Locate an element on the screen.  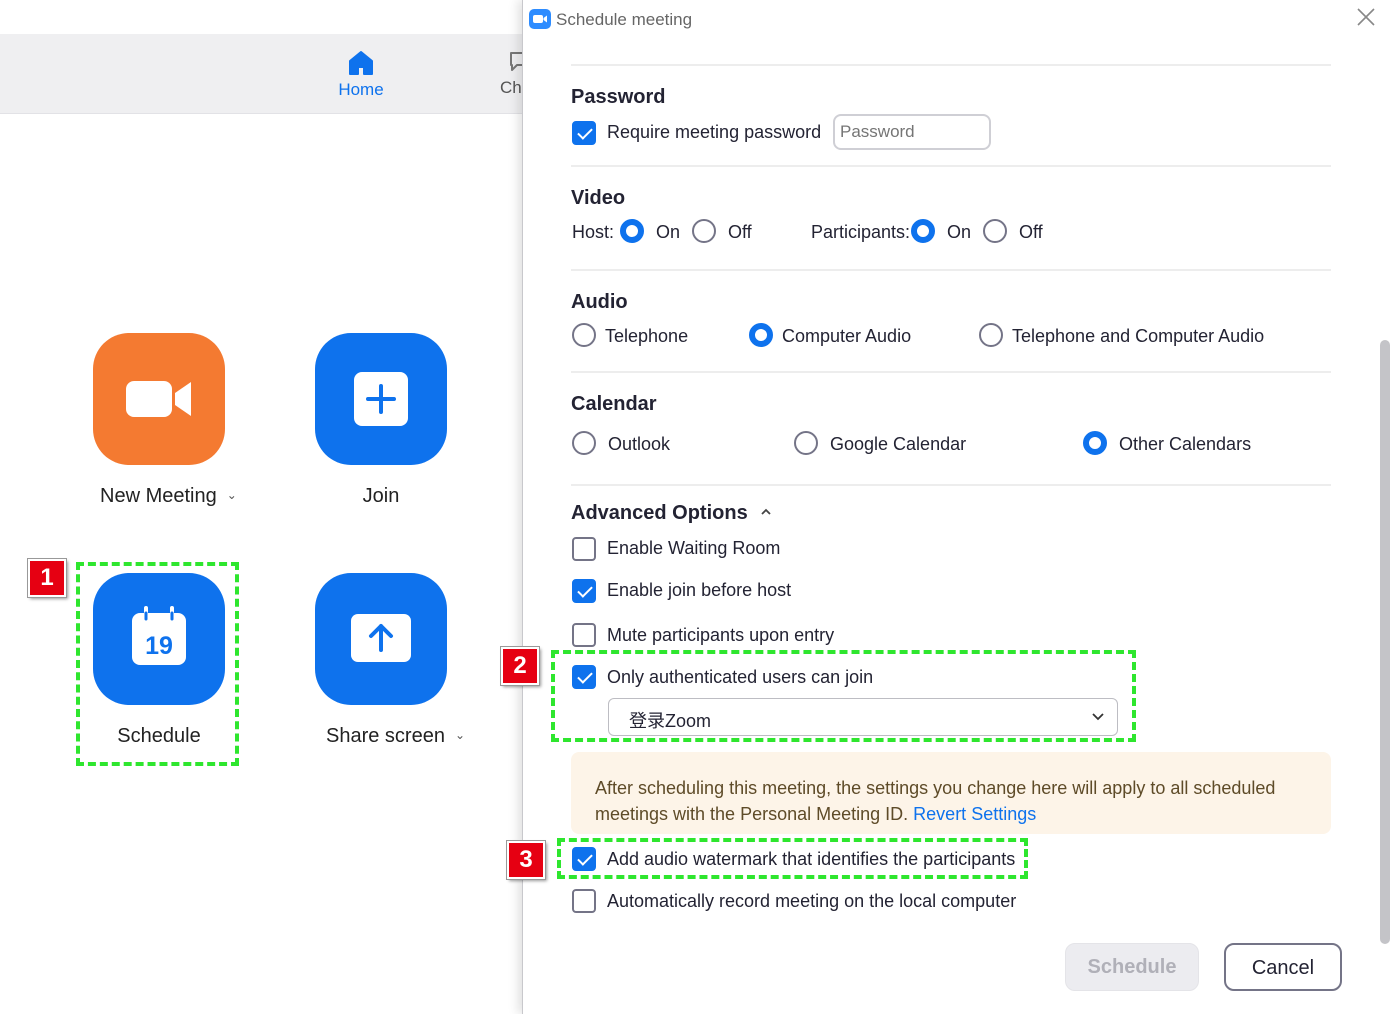
new-meeting-tile is located at coordinates (159, 399).